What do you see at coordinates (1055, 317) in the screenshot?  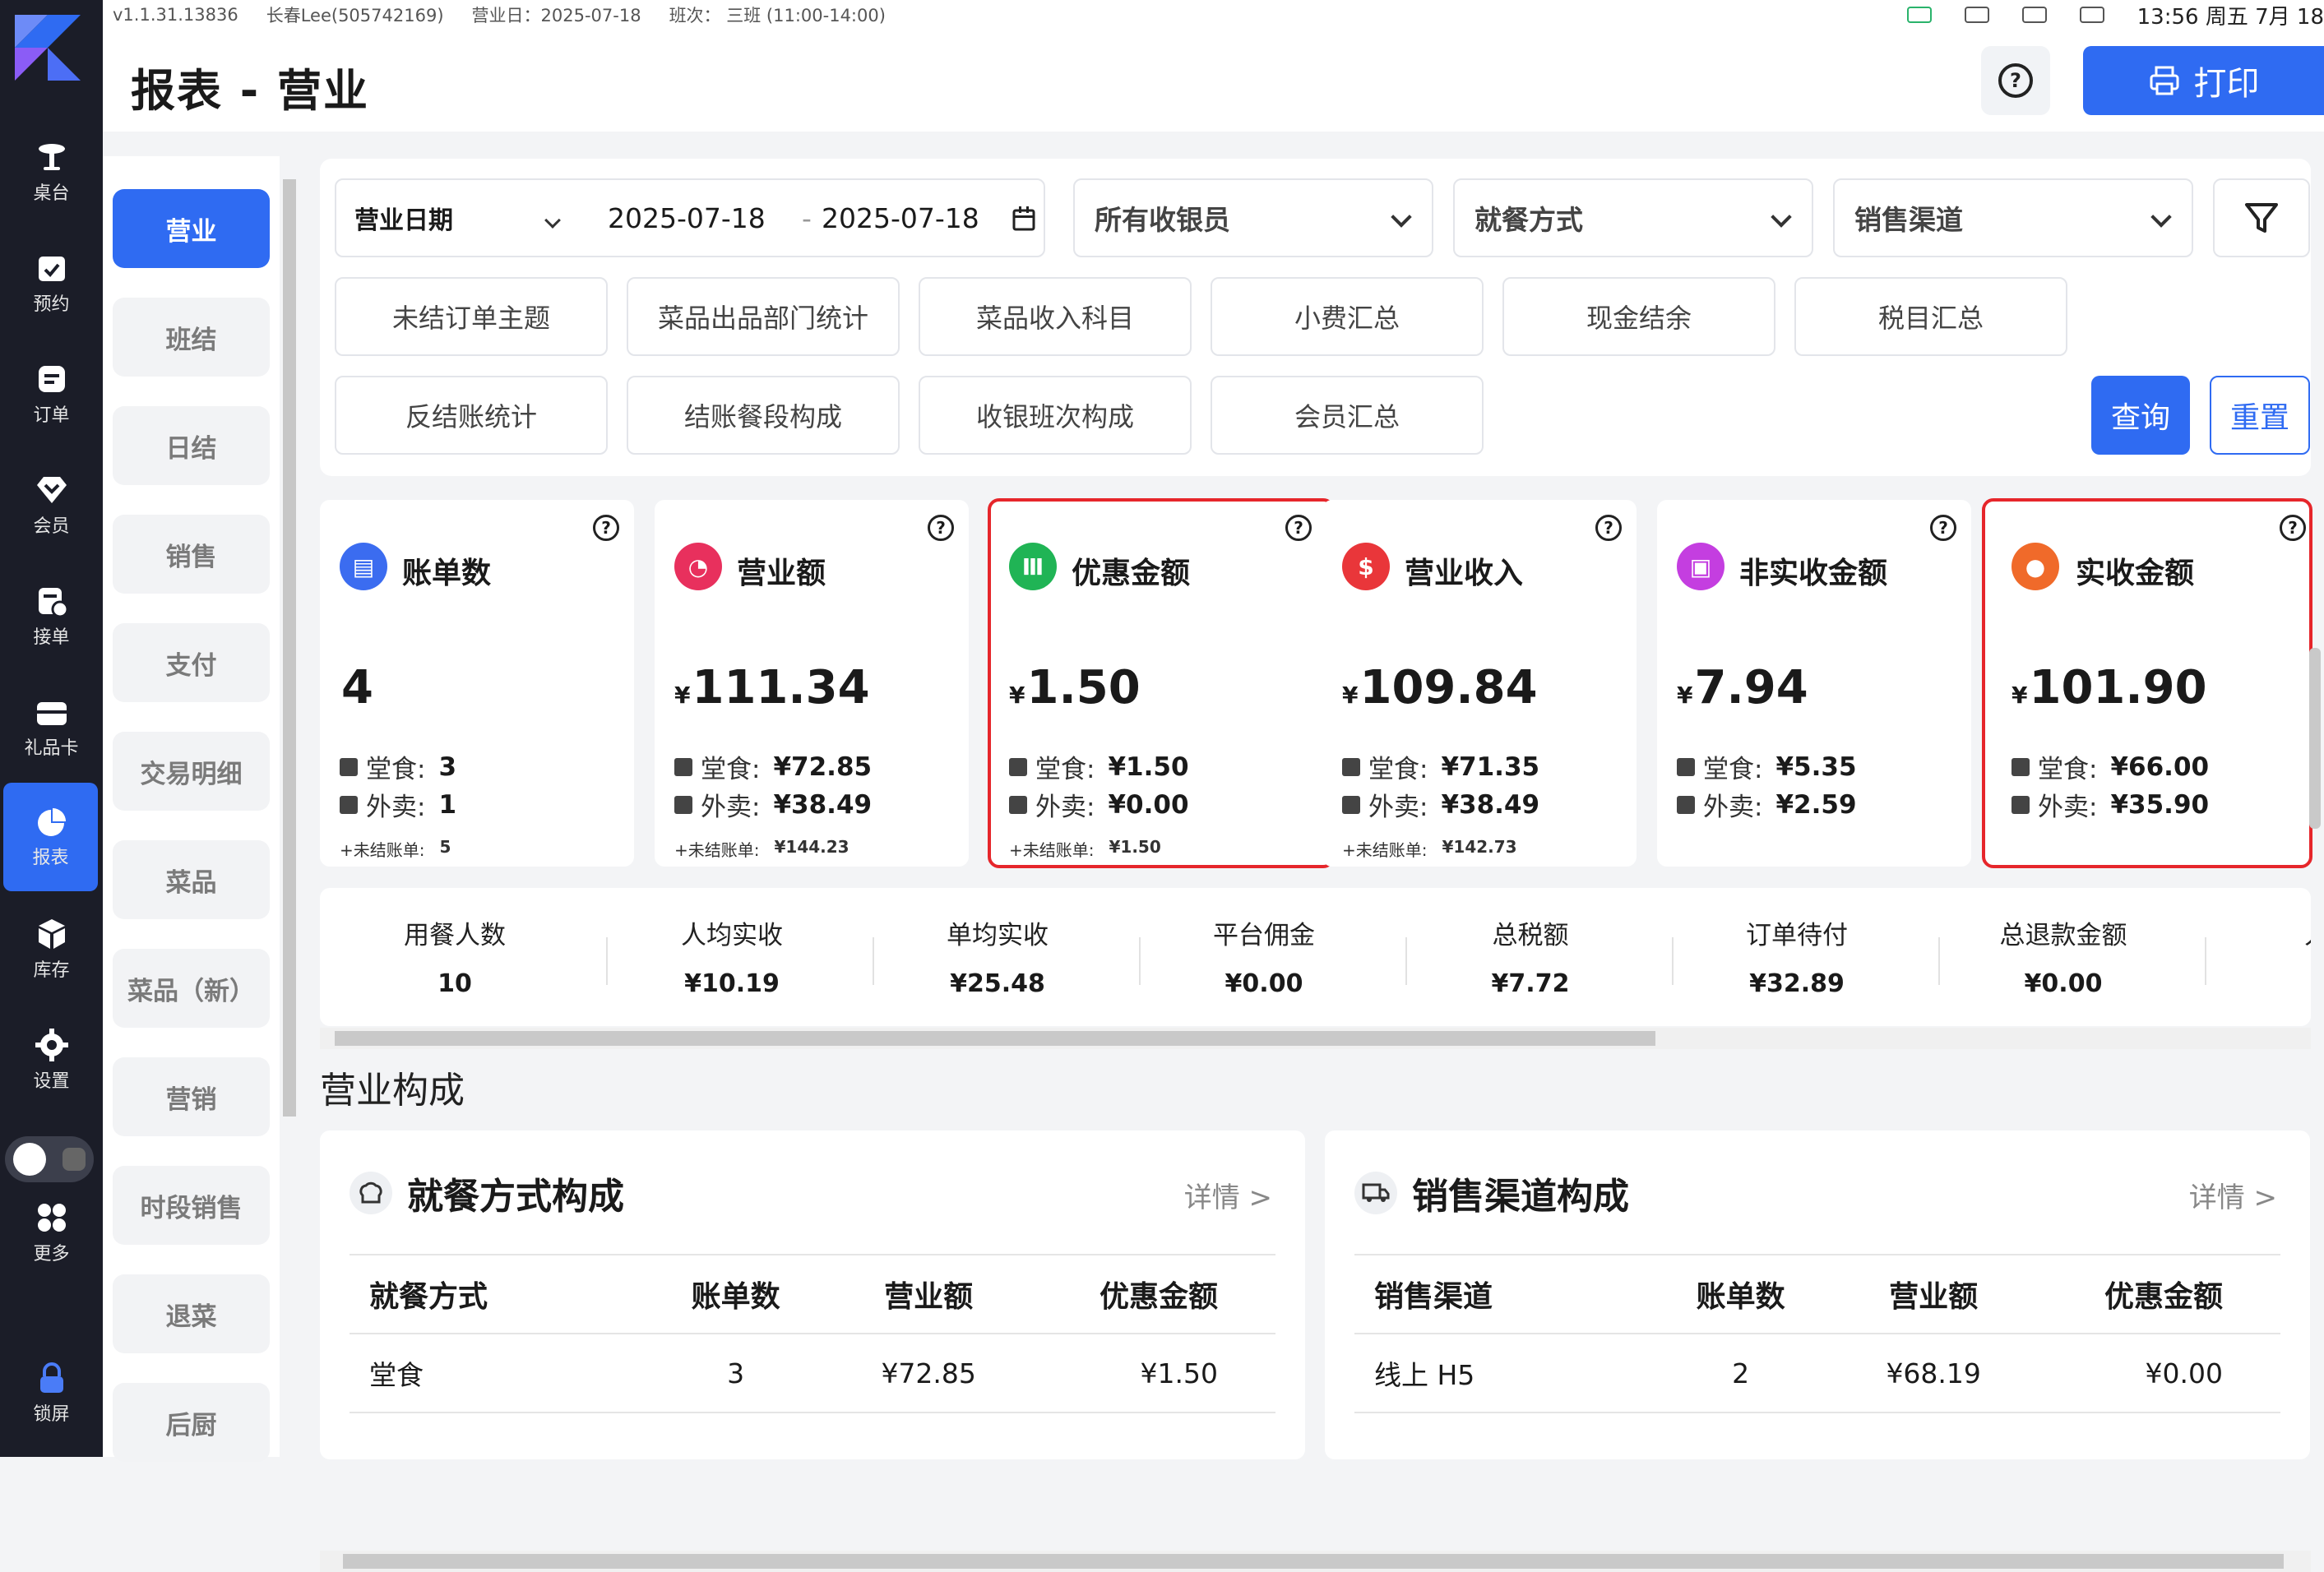 I see `tag-dish-income-subject: 菜品收入科目` at bounding box center [1055, 317].